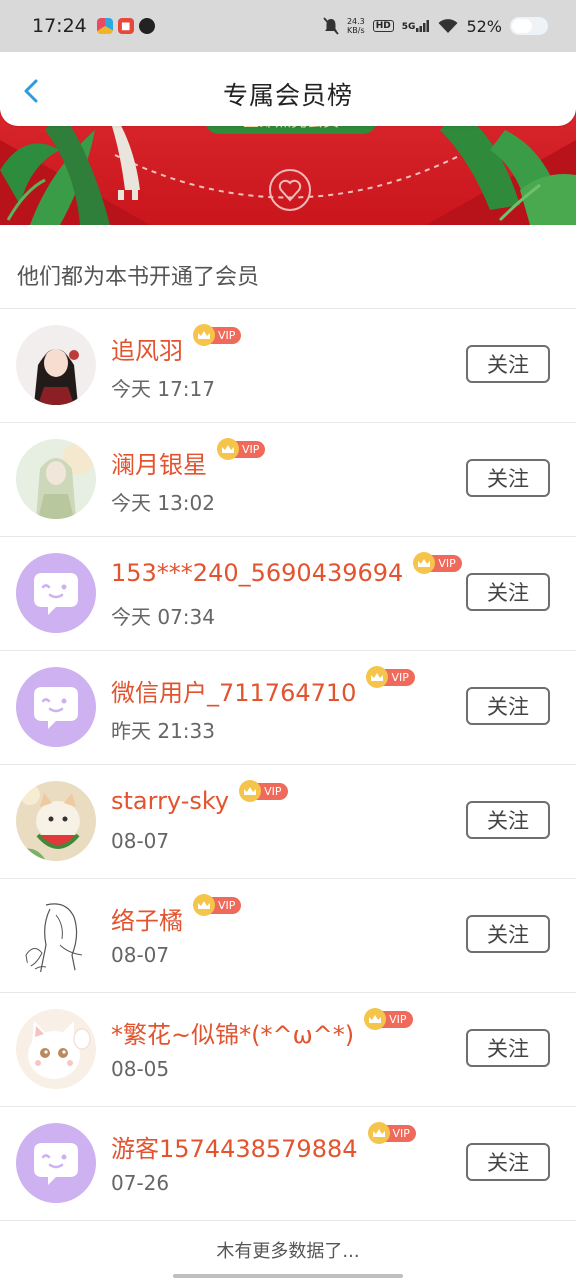  I want to click on member-time: 今天 07:34, so click(163, 617).